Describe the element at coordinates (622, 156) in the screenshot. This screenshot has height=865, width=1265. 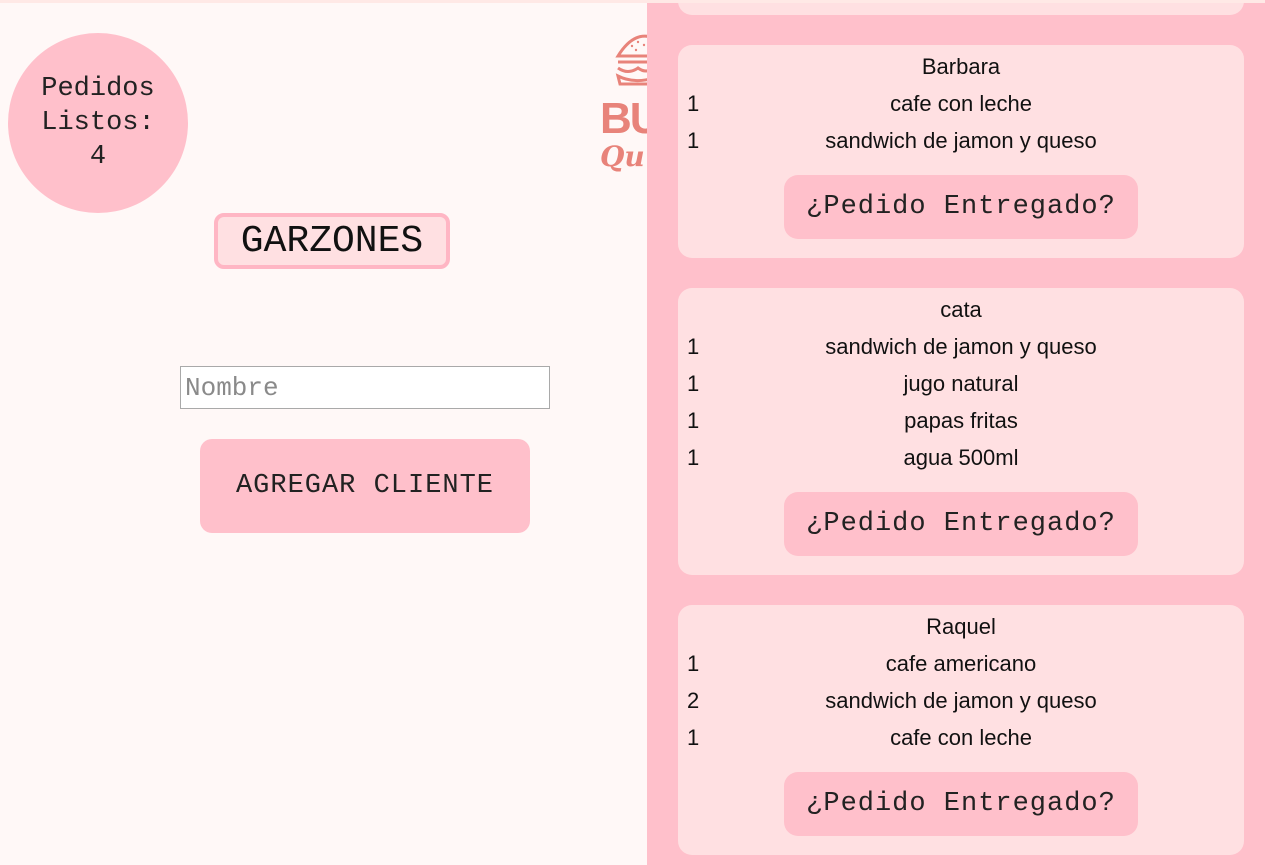
I see `logo-text-bottom: Qu` at that location.